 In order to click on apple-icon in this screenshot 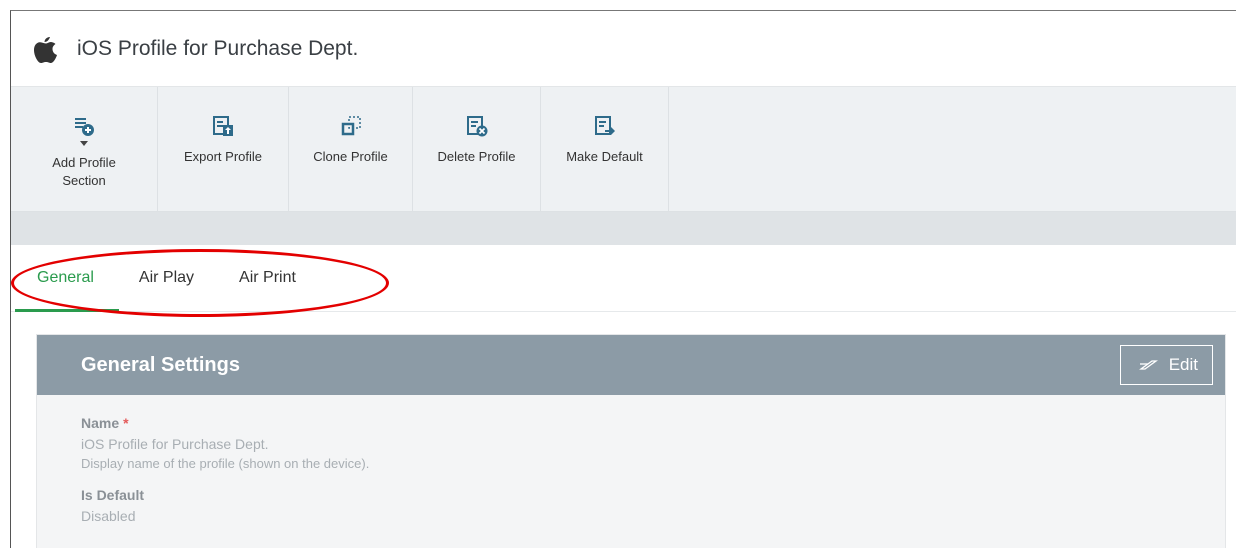, I will do `click(45, 49)`.